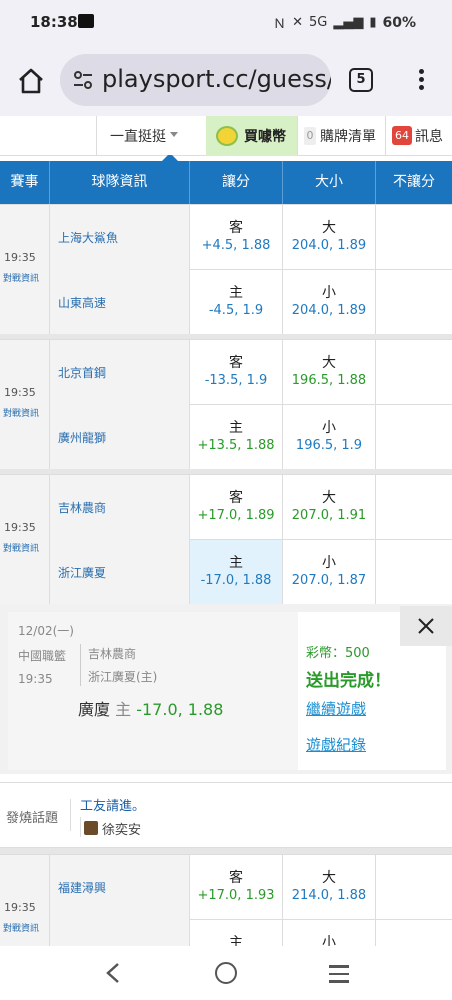 The image size is (452, 1000). I want to click on spread-cell: 主, so click(236, 933).